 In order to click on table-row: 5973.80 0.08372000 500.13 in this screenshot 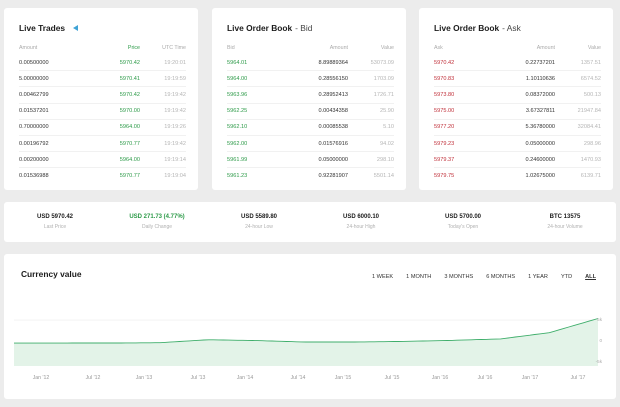, I will do `click(517, 95)`.